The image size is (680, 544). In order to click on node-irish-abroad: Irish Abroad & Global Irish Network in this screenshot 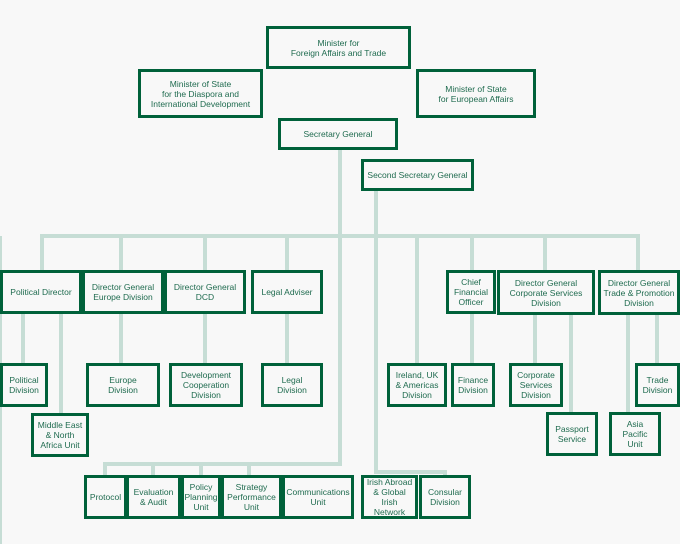, I will do `click(389, 497)`.